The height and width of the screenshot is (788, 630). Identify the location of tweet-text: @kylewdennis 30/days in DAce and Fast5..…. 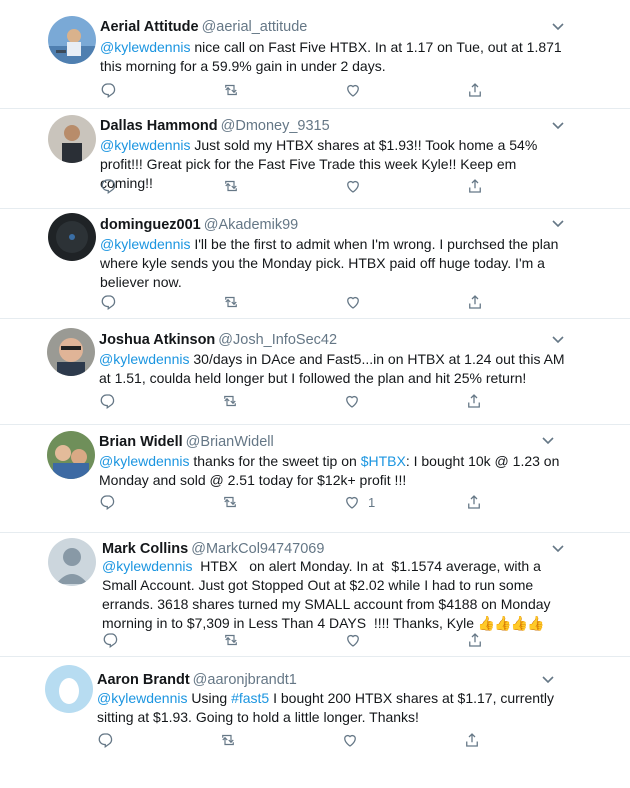
(334, 368).